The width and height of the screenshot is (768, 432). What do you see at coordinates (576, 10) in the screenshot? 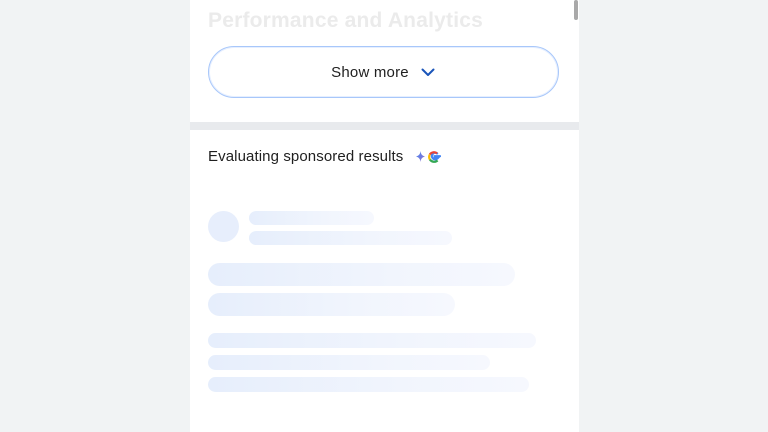
I see `scrollbar-thumb` at bounding box center [576, 10].